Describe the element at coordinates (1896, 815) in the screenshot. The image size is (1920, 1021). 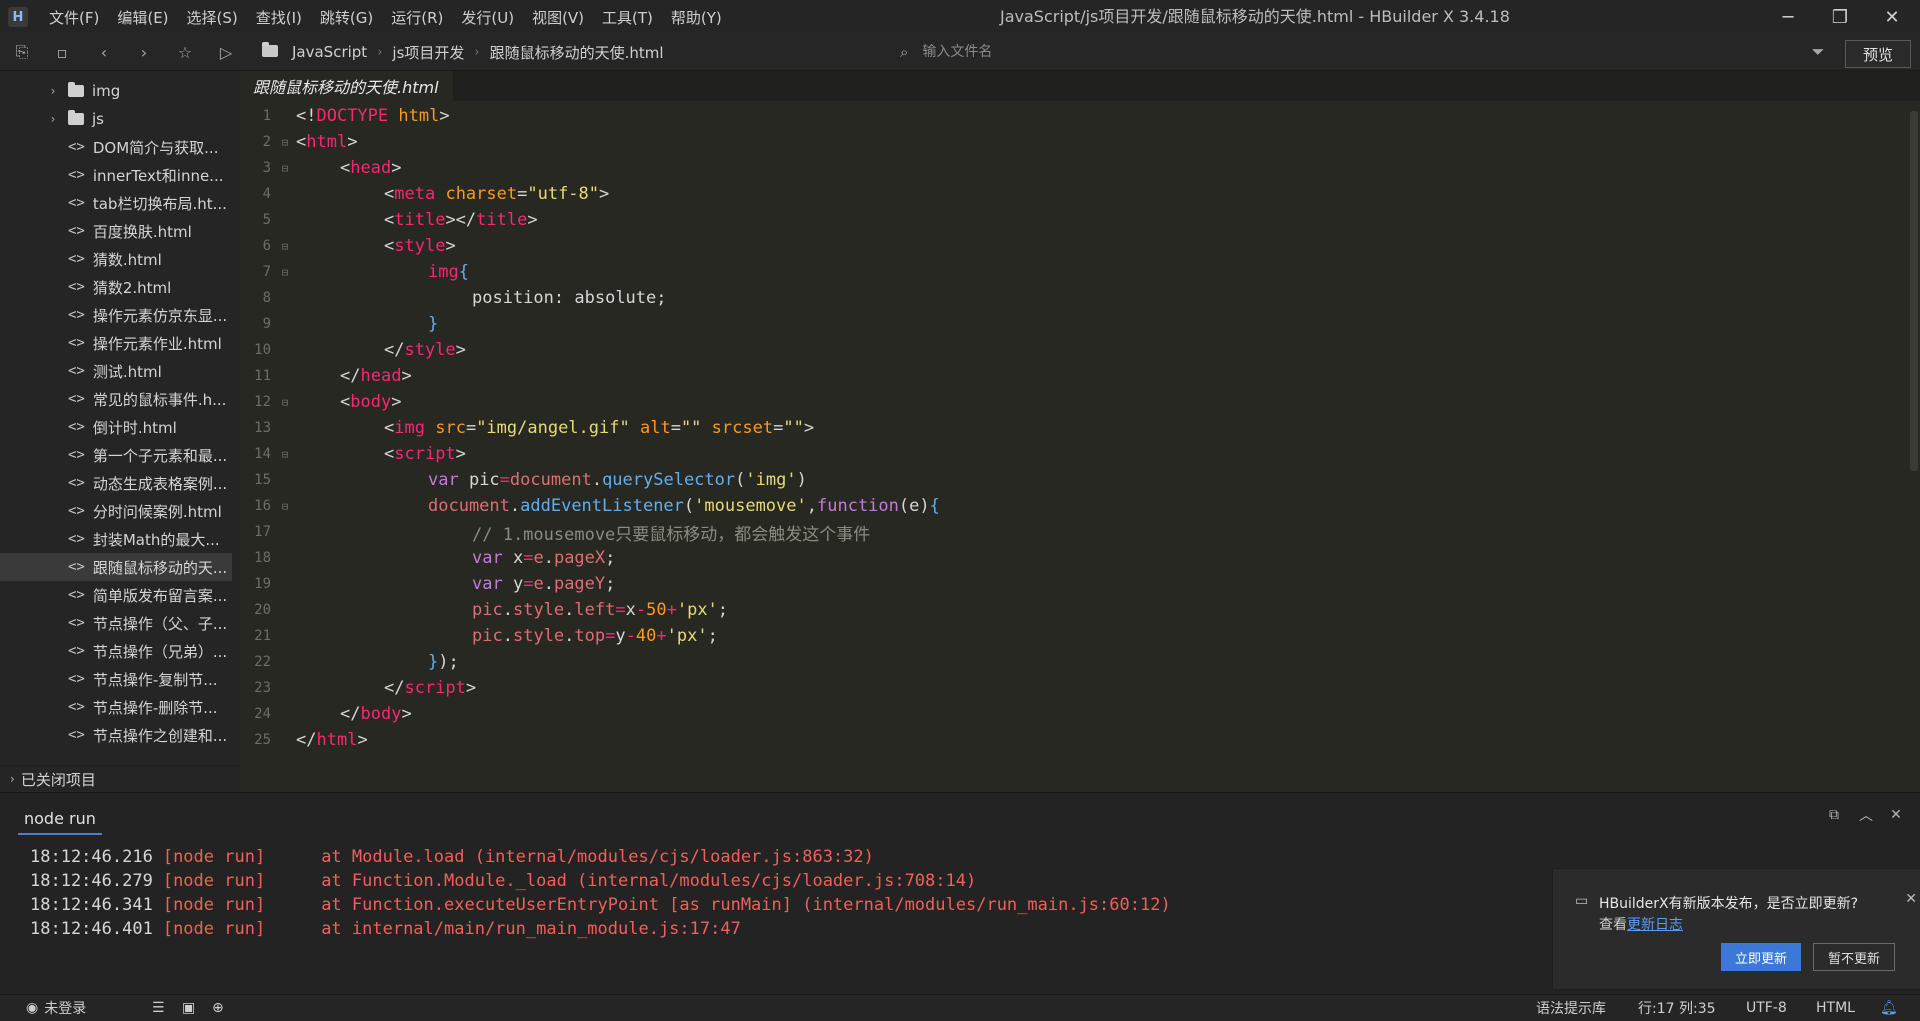
I see `close-panel-icon: ✕` at that location.